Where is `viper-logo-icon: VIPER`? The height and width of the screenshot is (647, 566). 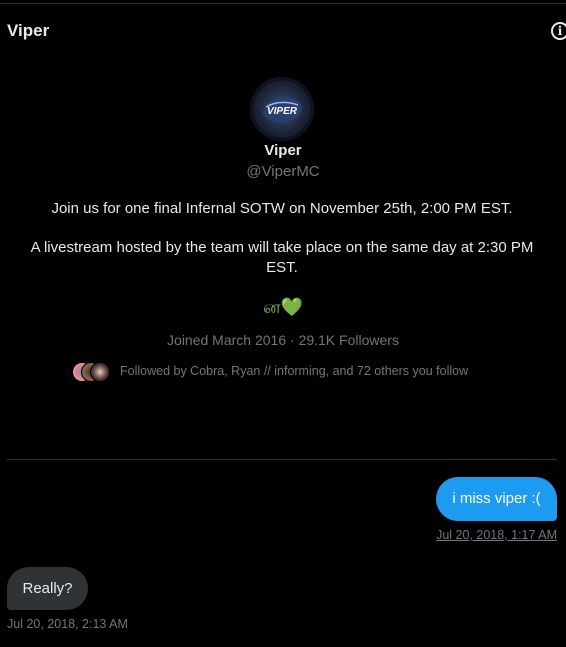
viper-logo-icon: VIPER is located at coordinates (282, 109).